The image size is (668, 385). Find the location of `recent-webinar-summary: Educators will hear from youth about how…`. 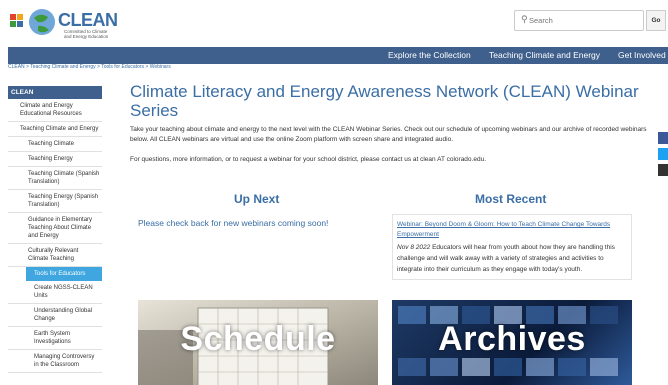

recent-webinar-summary: Educators will hear from youth about how… is located at coordinates (506, 258).